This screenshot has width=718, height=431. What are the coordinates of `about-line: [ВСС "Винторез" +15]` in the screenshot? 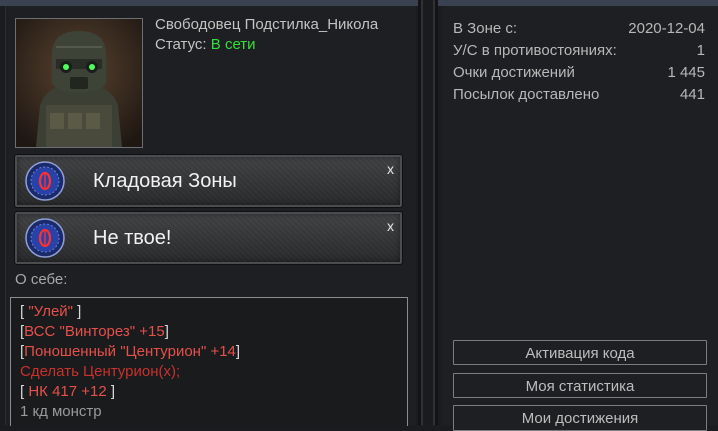 It's located at (94, 331).